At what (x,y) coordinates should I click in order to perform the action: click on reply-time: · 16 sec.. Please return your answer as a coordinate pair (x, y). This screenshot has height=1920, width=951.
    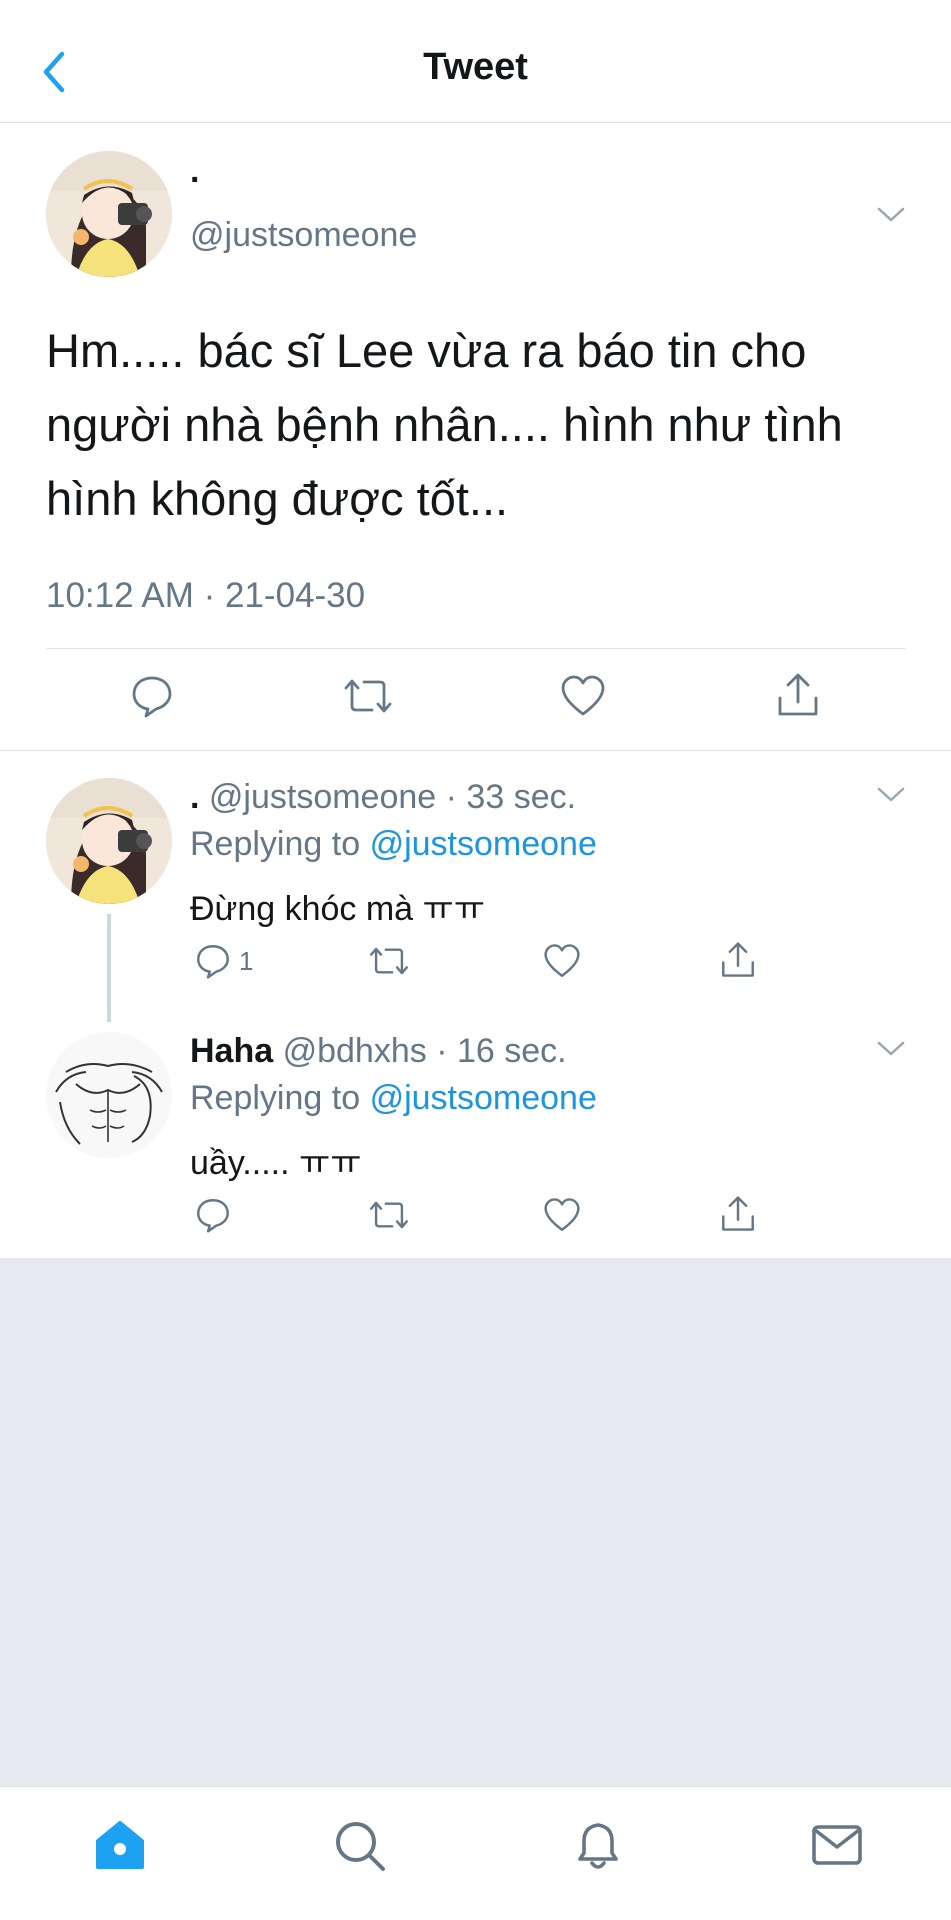
    Looking at the image, I should click on (501, 1051).